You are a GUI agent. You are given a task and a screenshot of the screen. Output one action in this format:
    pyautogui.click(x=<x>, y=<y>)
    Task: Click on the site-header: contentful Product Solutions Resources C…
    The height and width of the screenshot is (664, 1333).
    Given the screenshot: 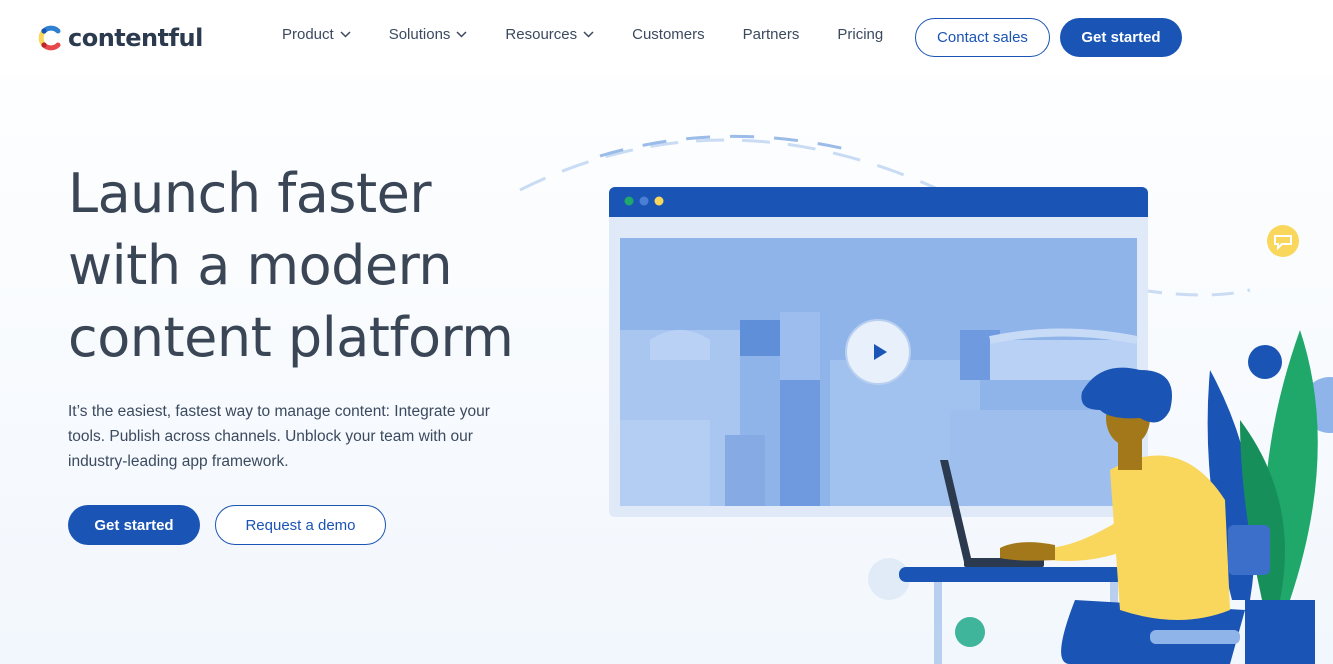 What is the action you would take?
    pyautogui.click(x=666, y=37)
    